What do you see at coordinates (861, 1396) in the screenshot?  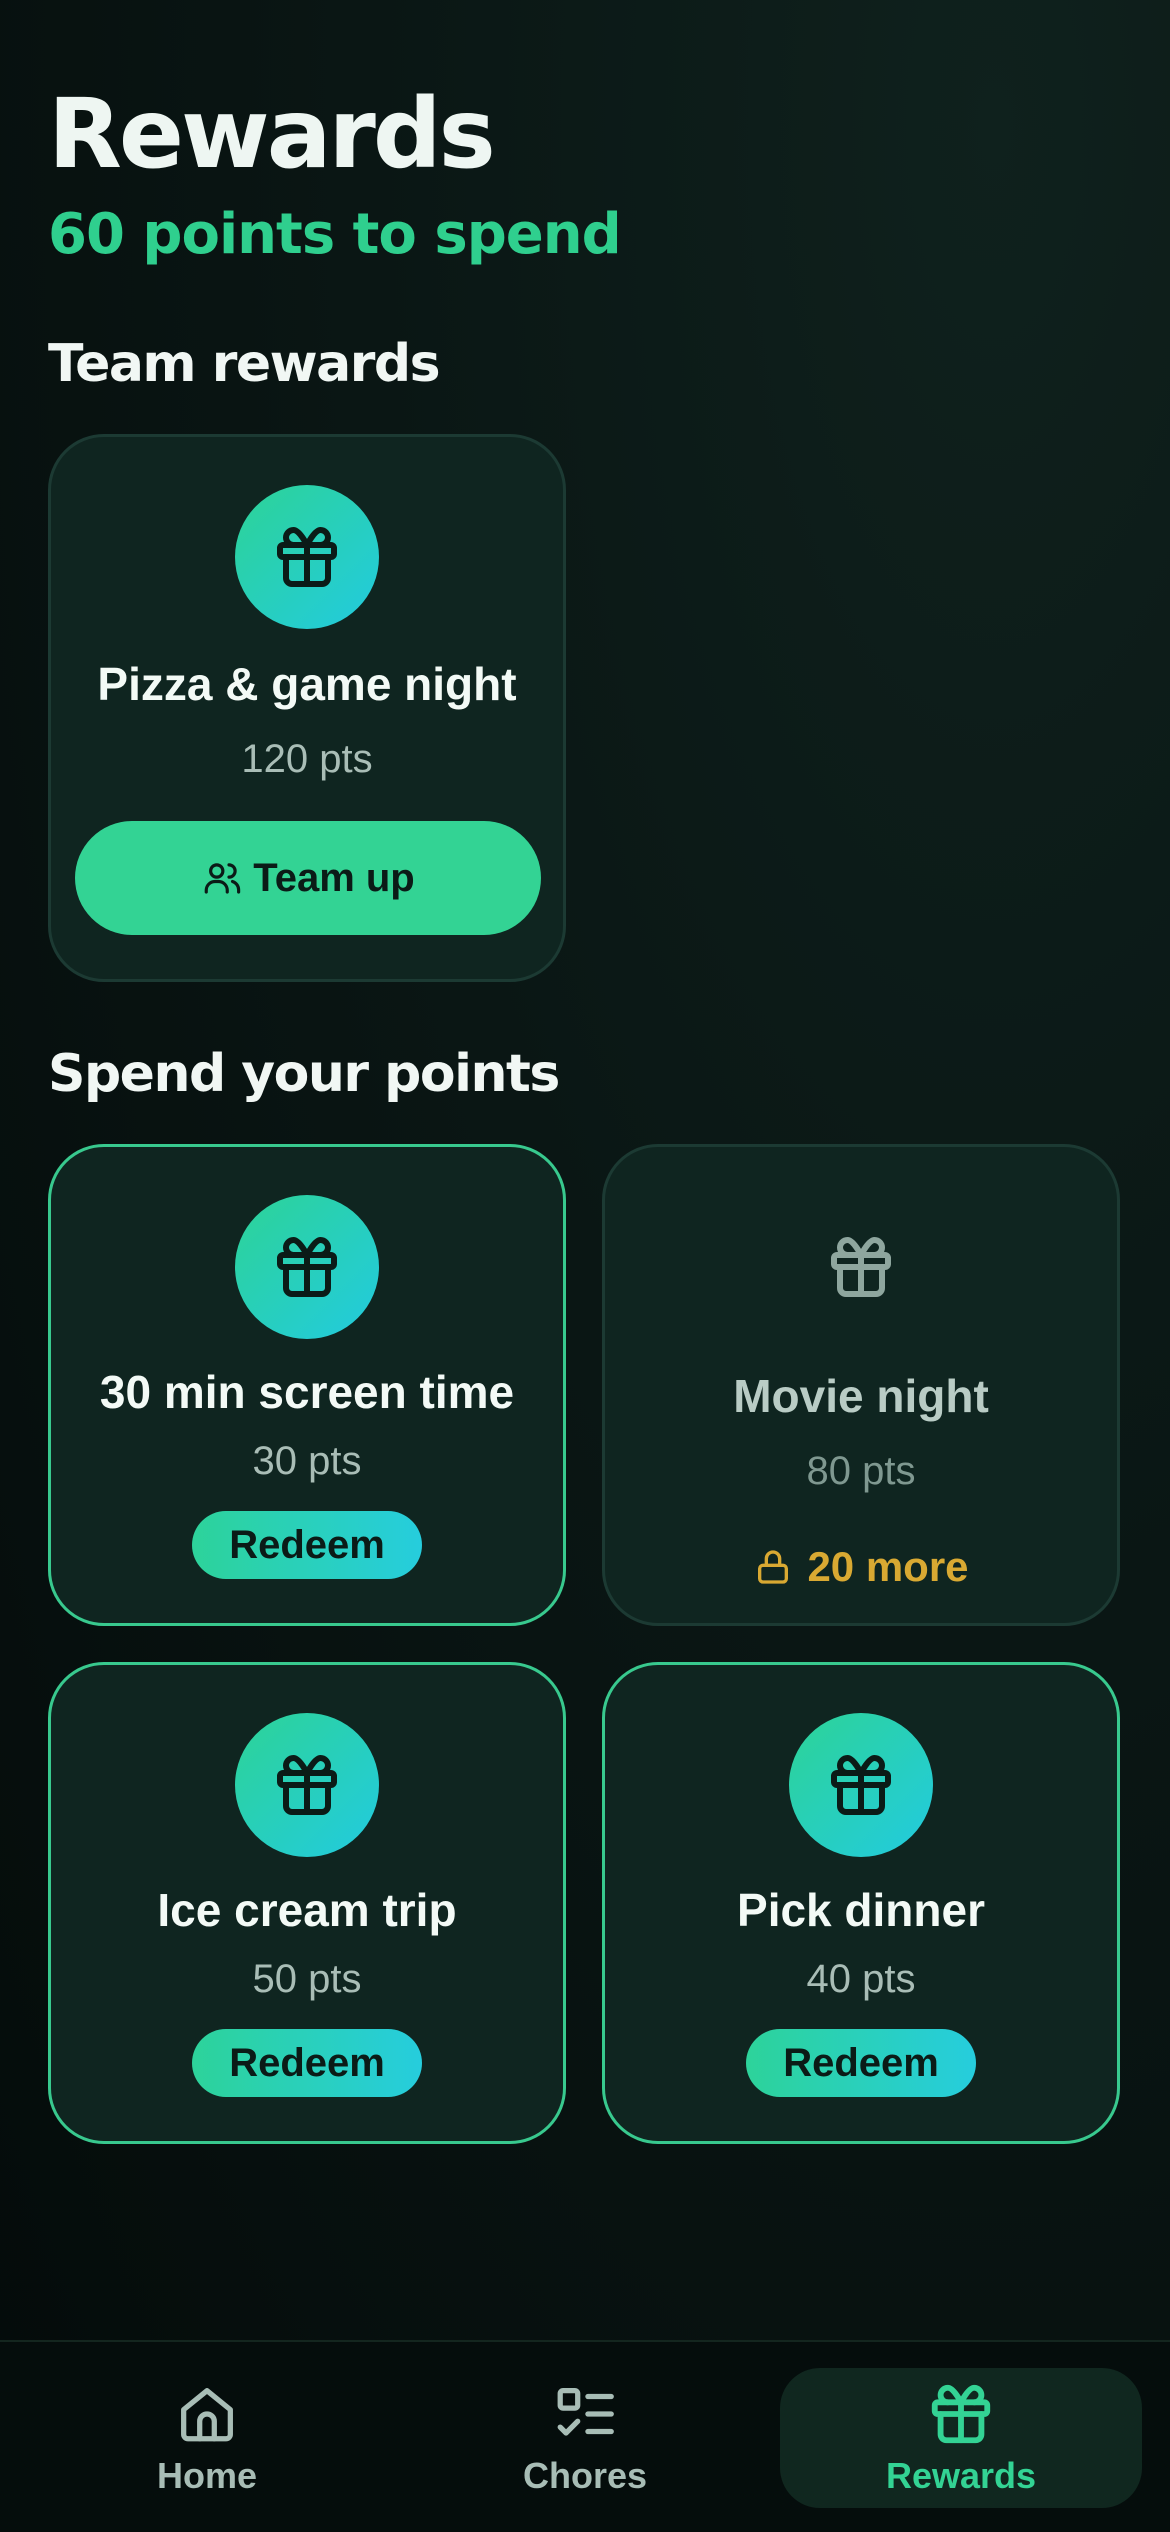 I see `reward-name: Movie night` at bounding box center [861, 1396].